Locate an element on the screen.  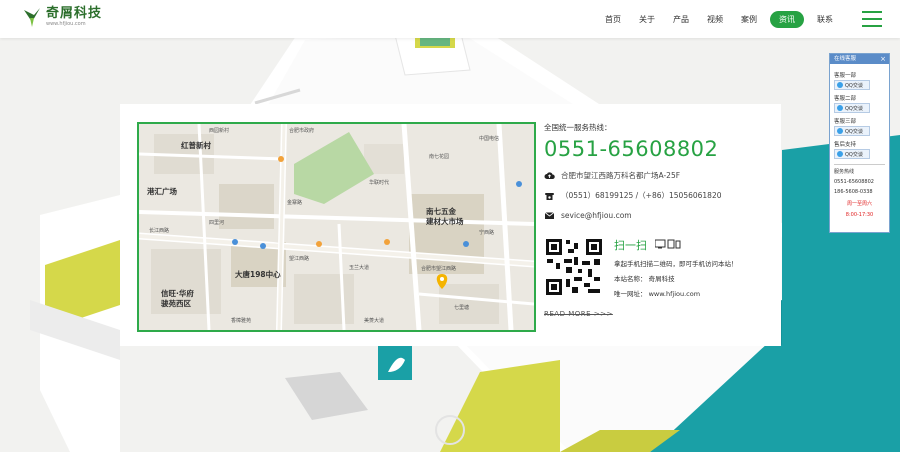
envelope-icon is located at coordinates (549, 215).